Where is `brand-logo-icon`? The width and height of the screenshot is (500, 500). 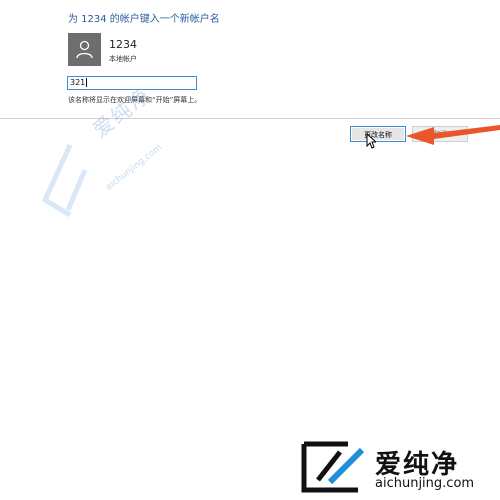
brand-logo-icon is located at coordinates (333, 467).